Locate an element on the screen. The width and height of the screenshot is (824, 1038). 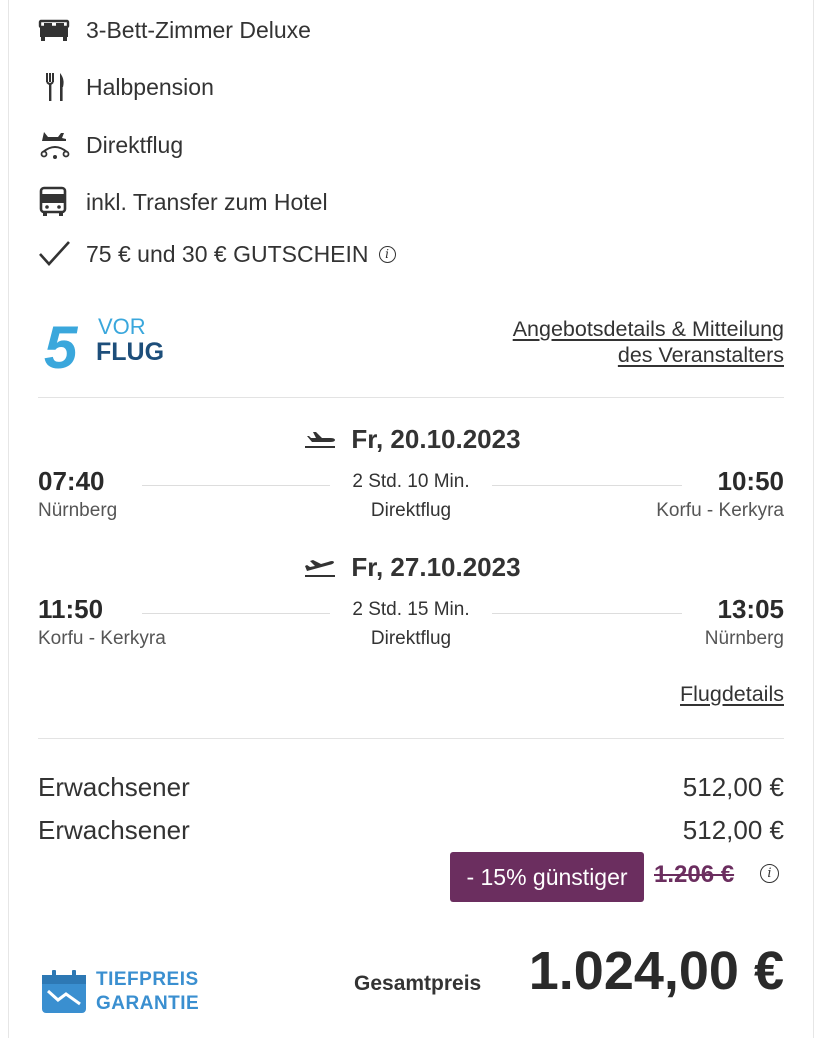
guarantee-line1: TIEFPREIS is located at coordinates (147, 979).